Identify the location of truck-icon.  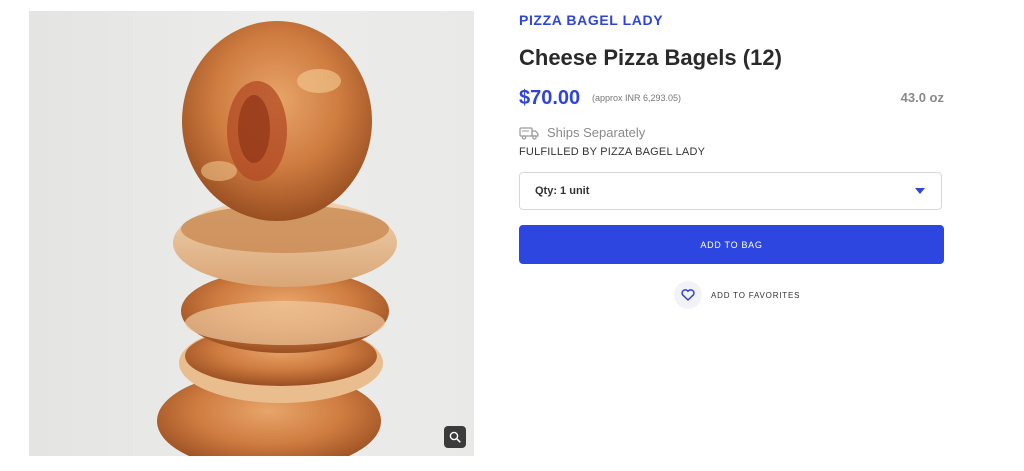
(529, 133).